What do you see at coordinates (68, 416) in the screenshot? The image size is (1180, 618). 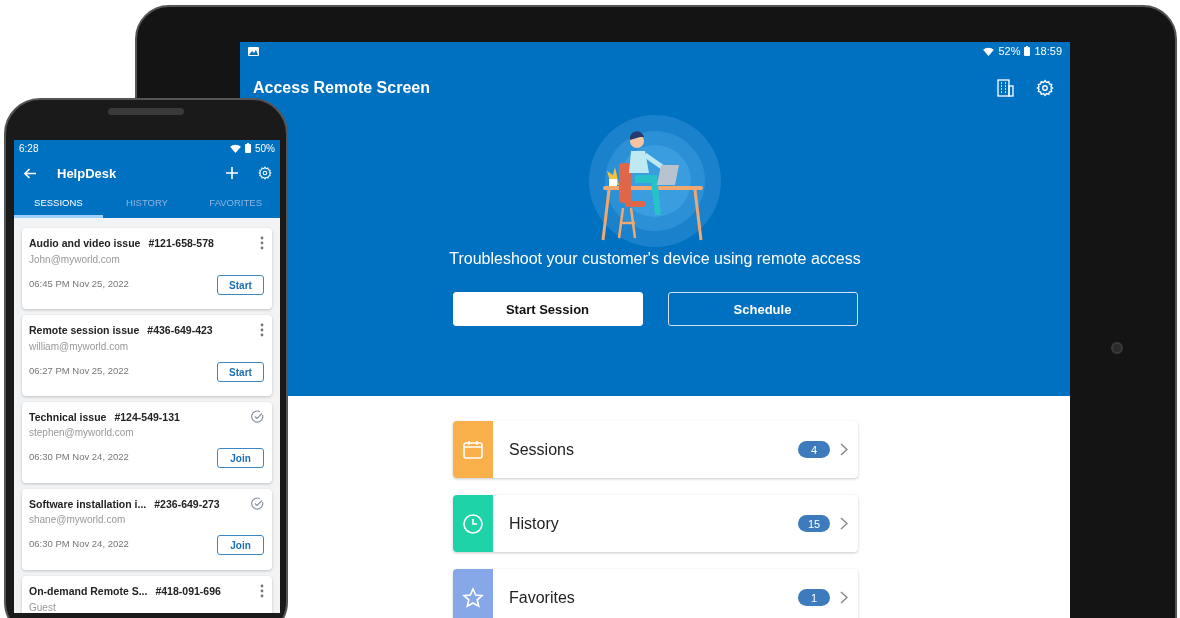 I see `session-title: Technical issue` at bounding box center [68, 416].